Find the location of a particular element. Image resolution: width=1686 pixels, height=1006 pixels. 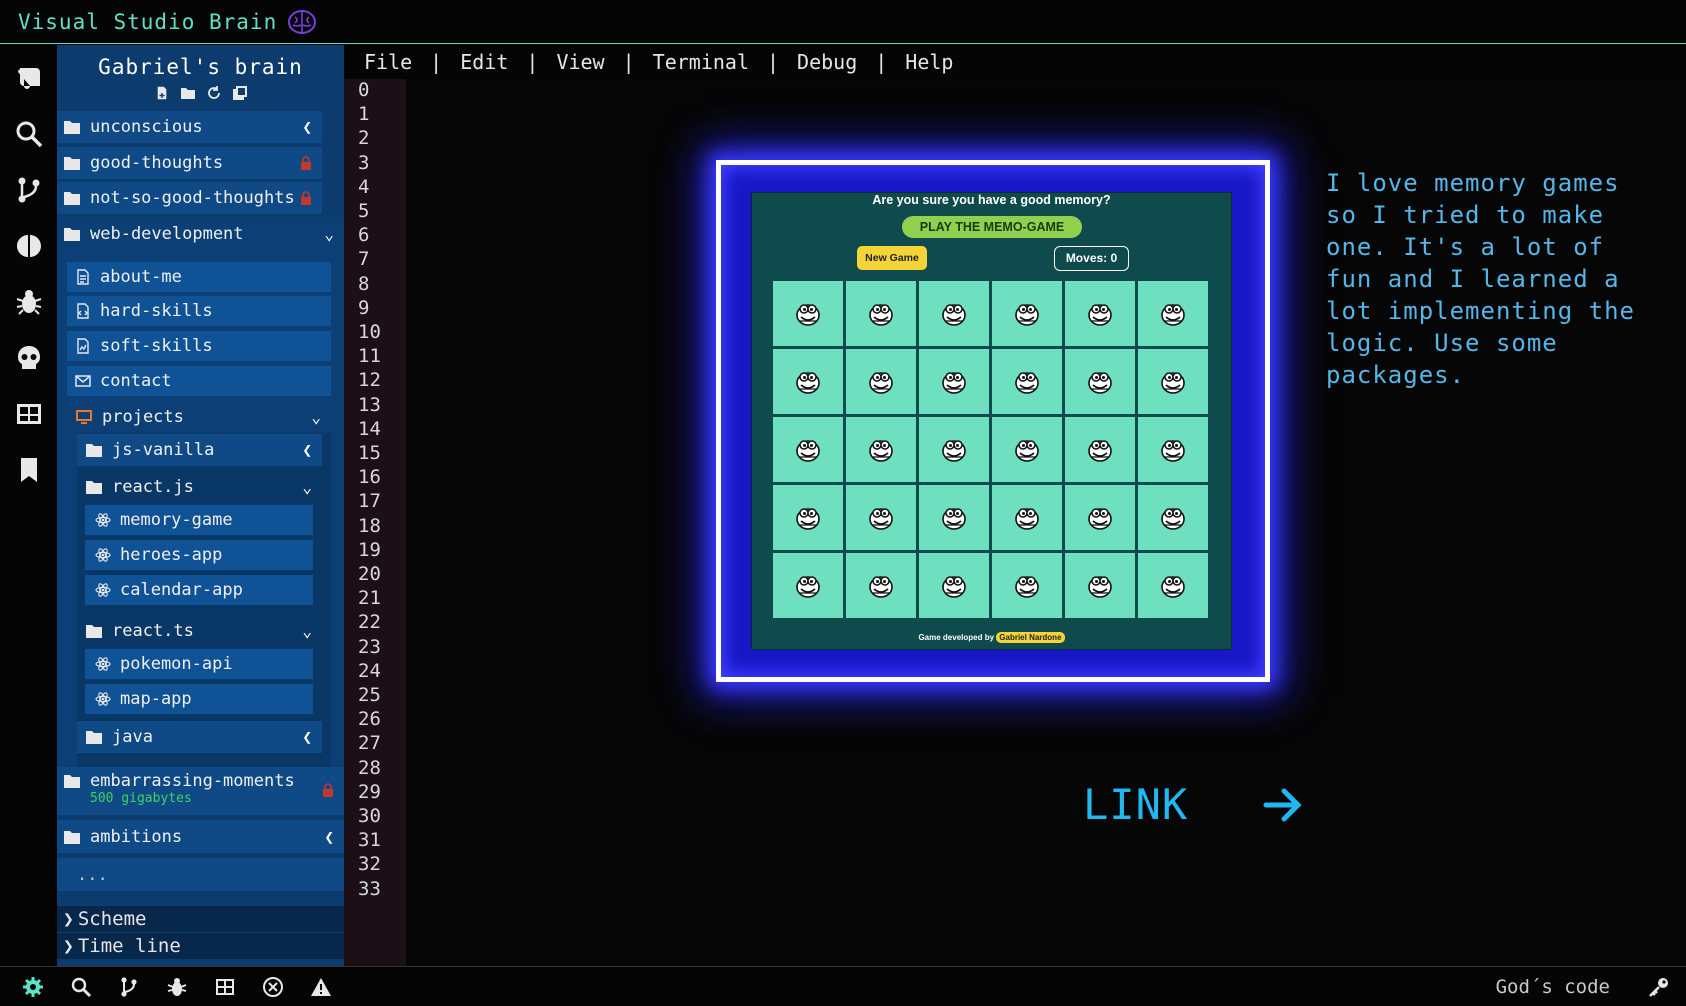

file-about-me: about-me is located at coordinates (199, 277).